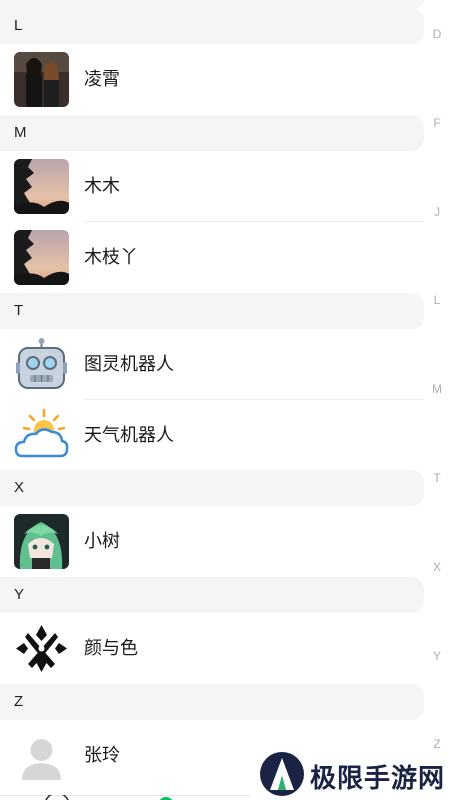 This screenshot has width=450, height=800. What do you see at coordinates (212, 488) in the screenshot?
I see `section-header-x: X` at bounding box center [212, 488].